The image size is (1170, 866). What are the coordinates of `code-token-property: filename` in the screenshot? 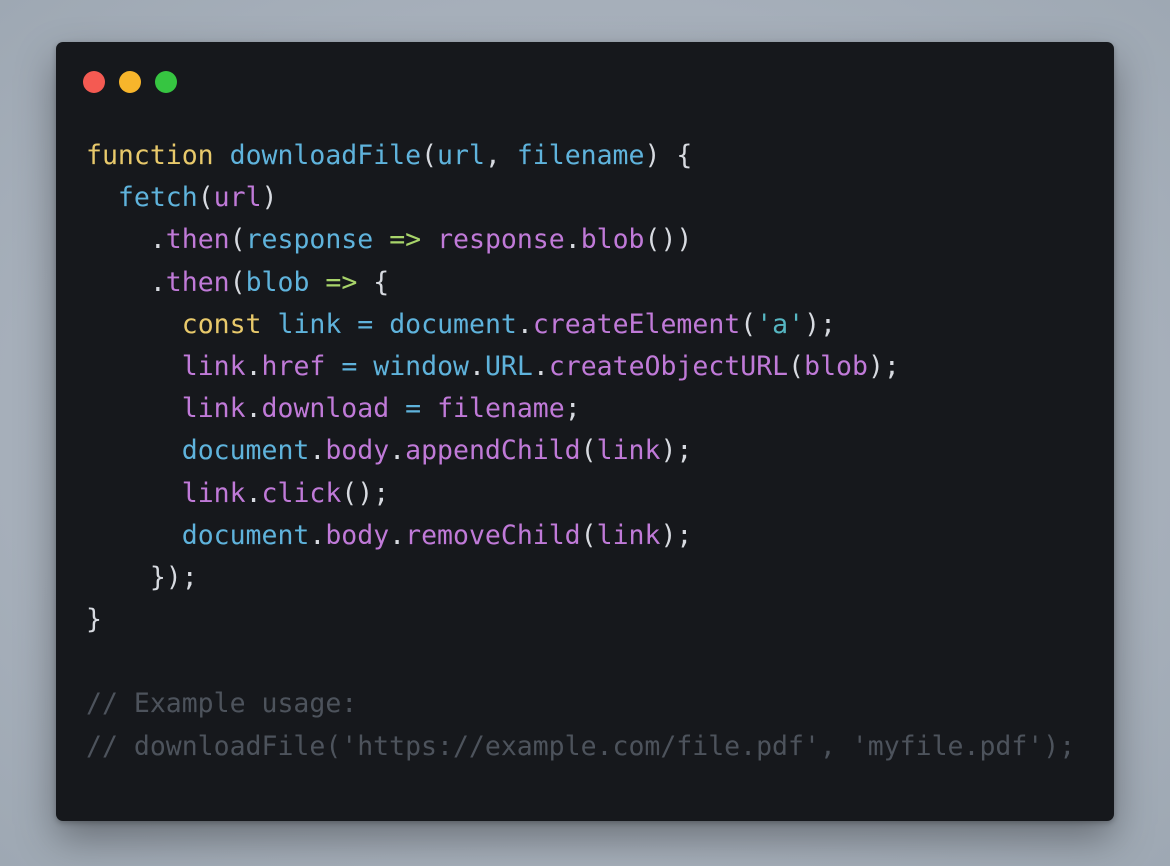 It's located at (501, 409).